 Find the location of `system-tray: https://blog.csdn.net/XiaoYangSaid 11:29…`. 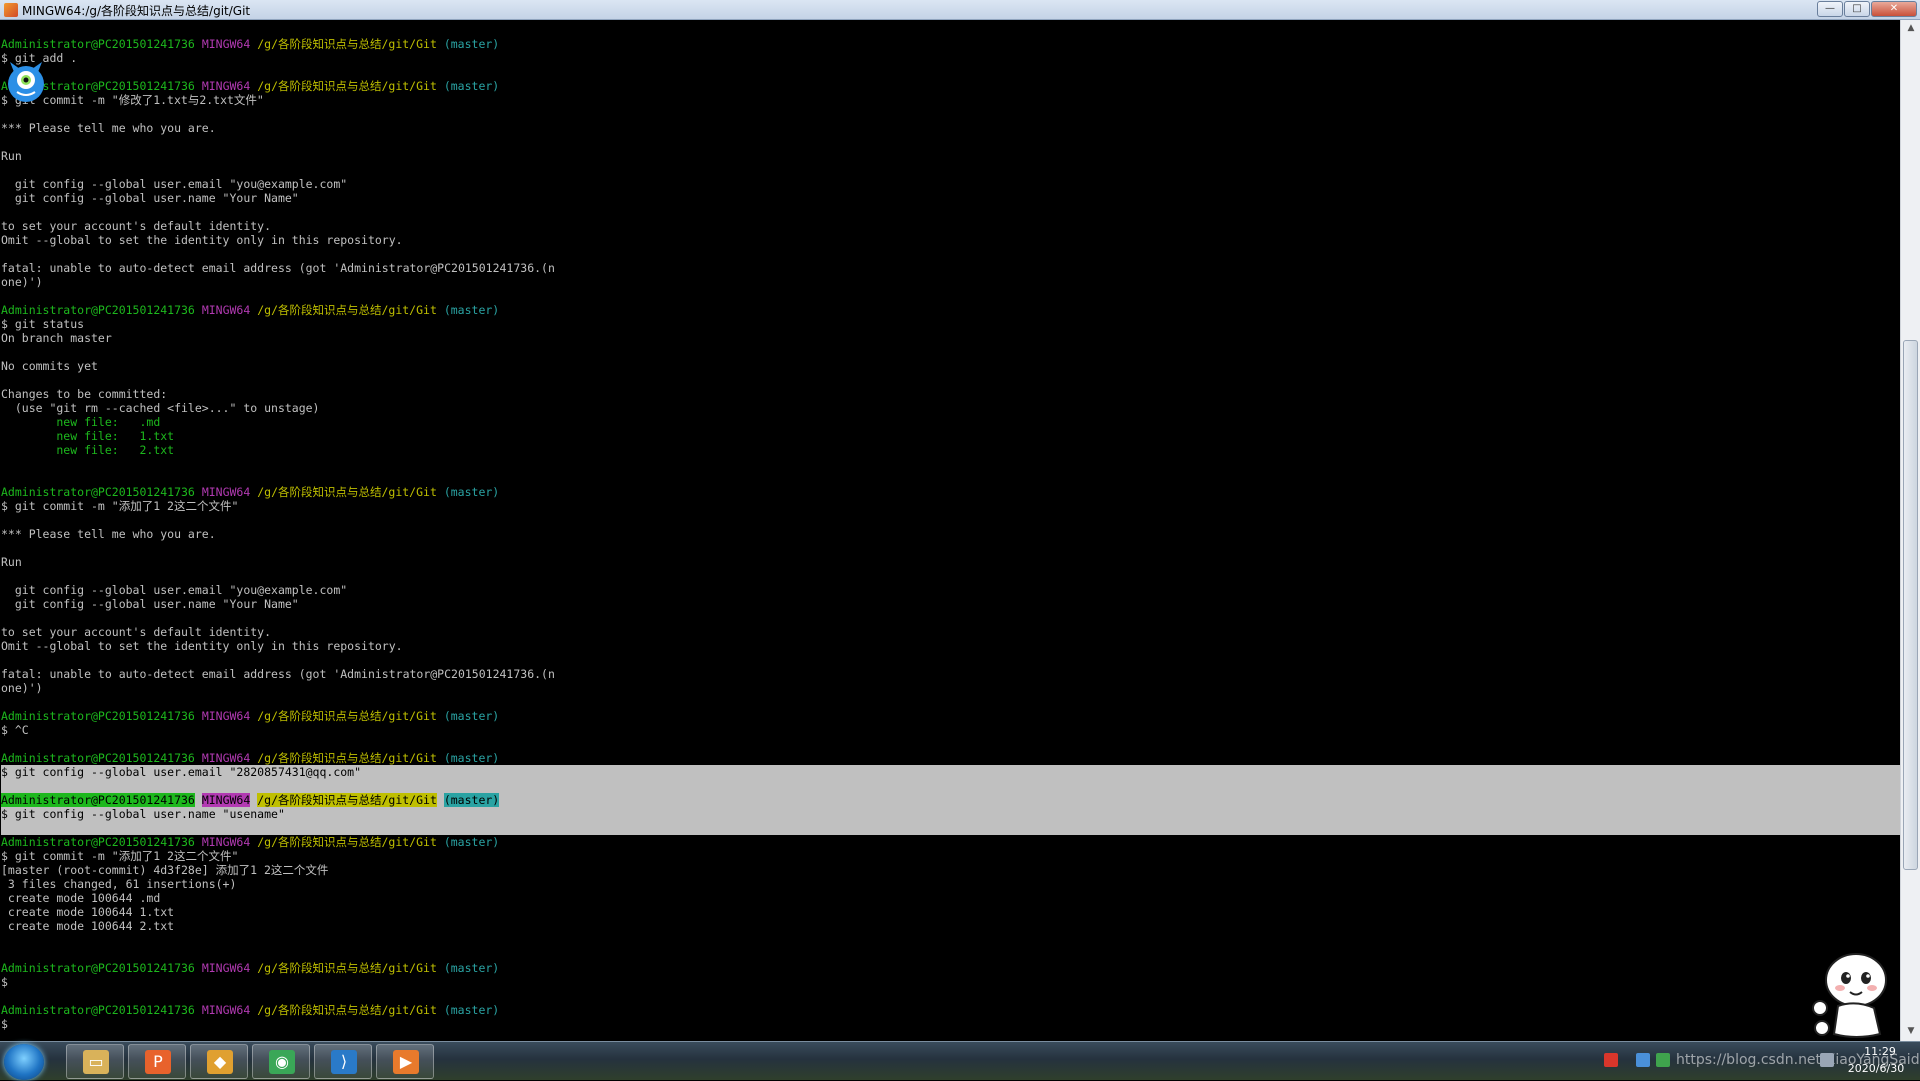

system-tray: https://blog.csdn.net/XiaoYangSaid 11:29… is located at coordinates (1758, 1061).